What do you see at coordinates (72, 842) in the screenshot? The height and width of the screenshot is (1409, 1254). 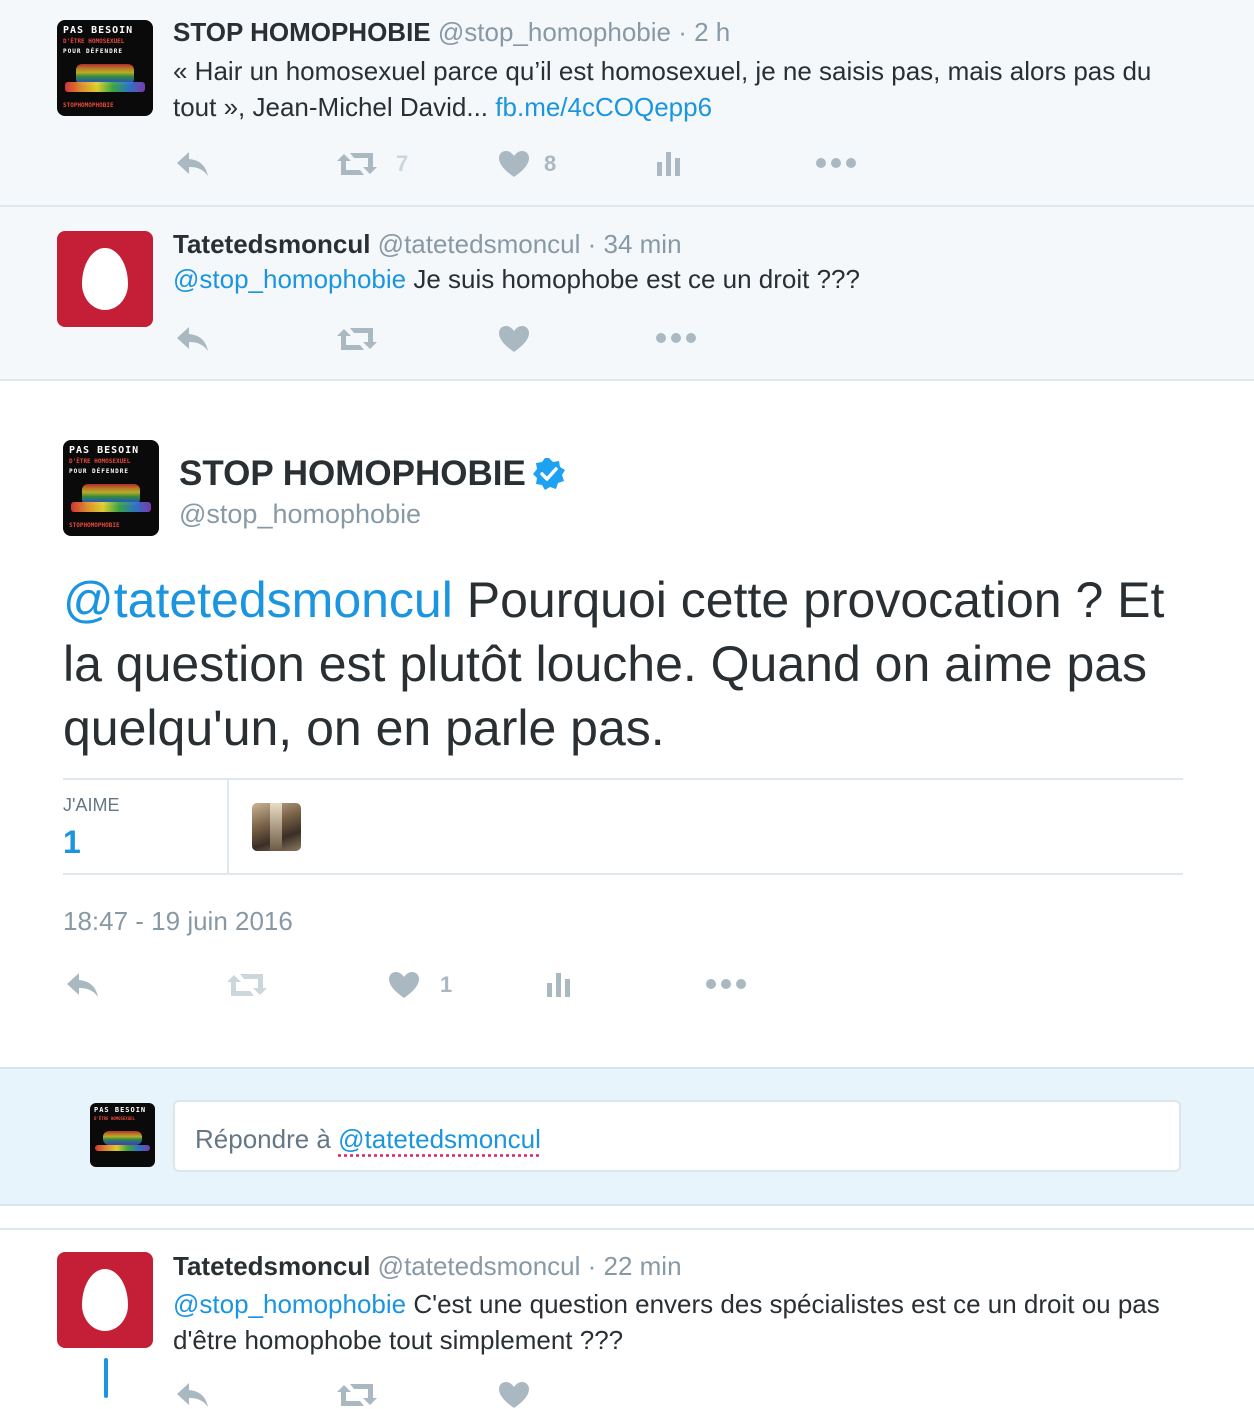 I see `likes-stat-count: 1` at bounding box center [72, 842].